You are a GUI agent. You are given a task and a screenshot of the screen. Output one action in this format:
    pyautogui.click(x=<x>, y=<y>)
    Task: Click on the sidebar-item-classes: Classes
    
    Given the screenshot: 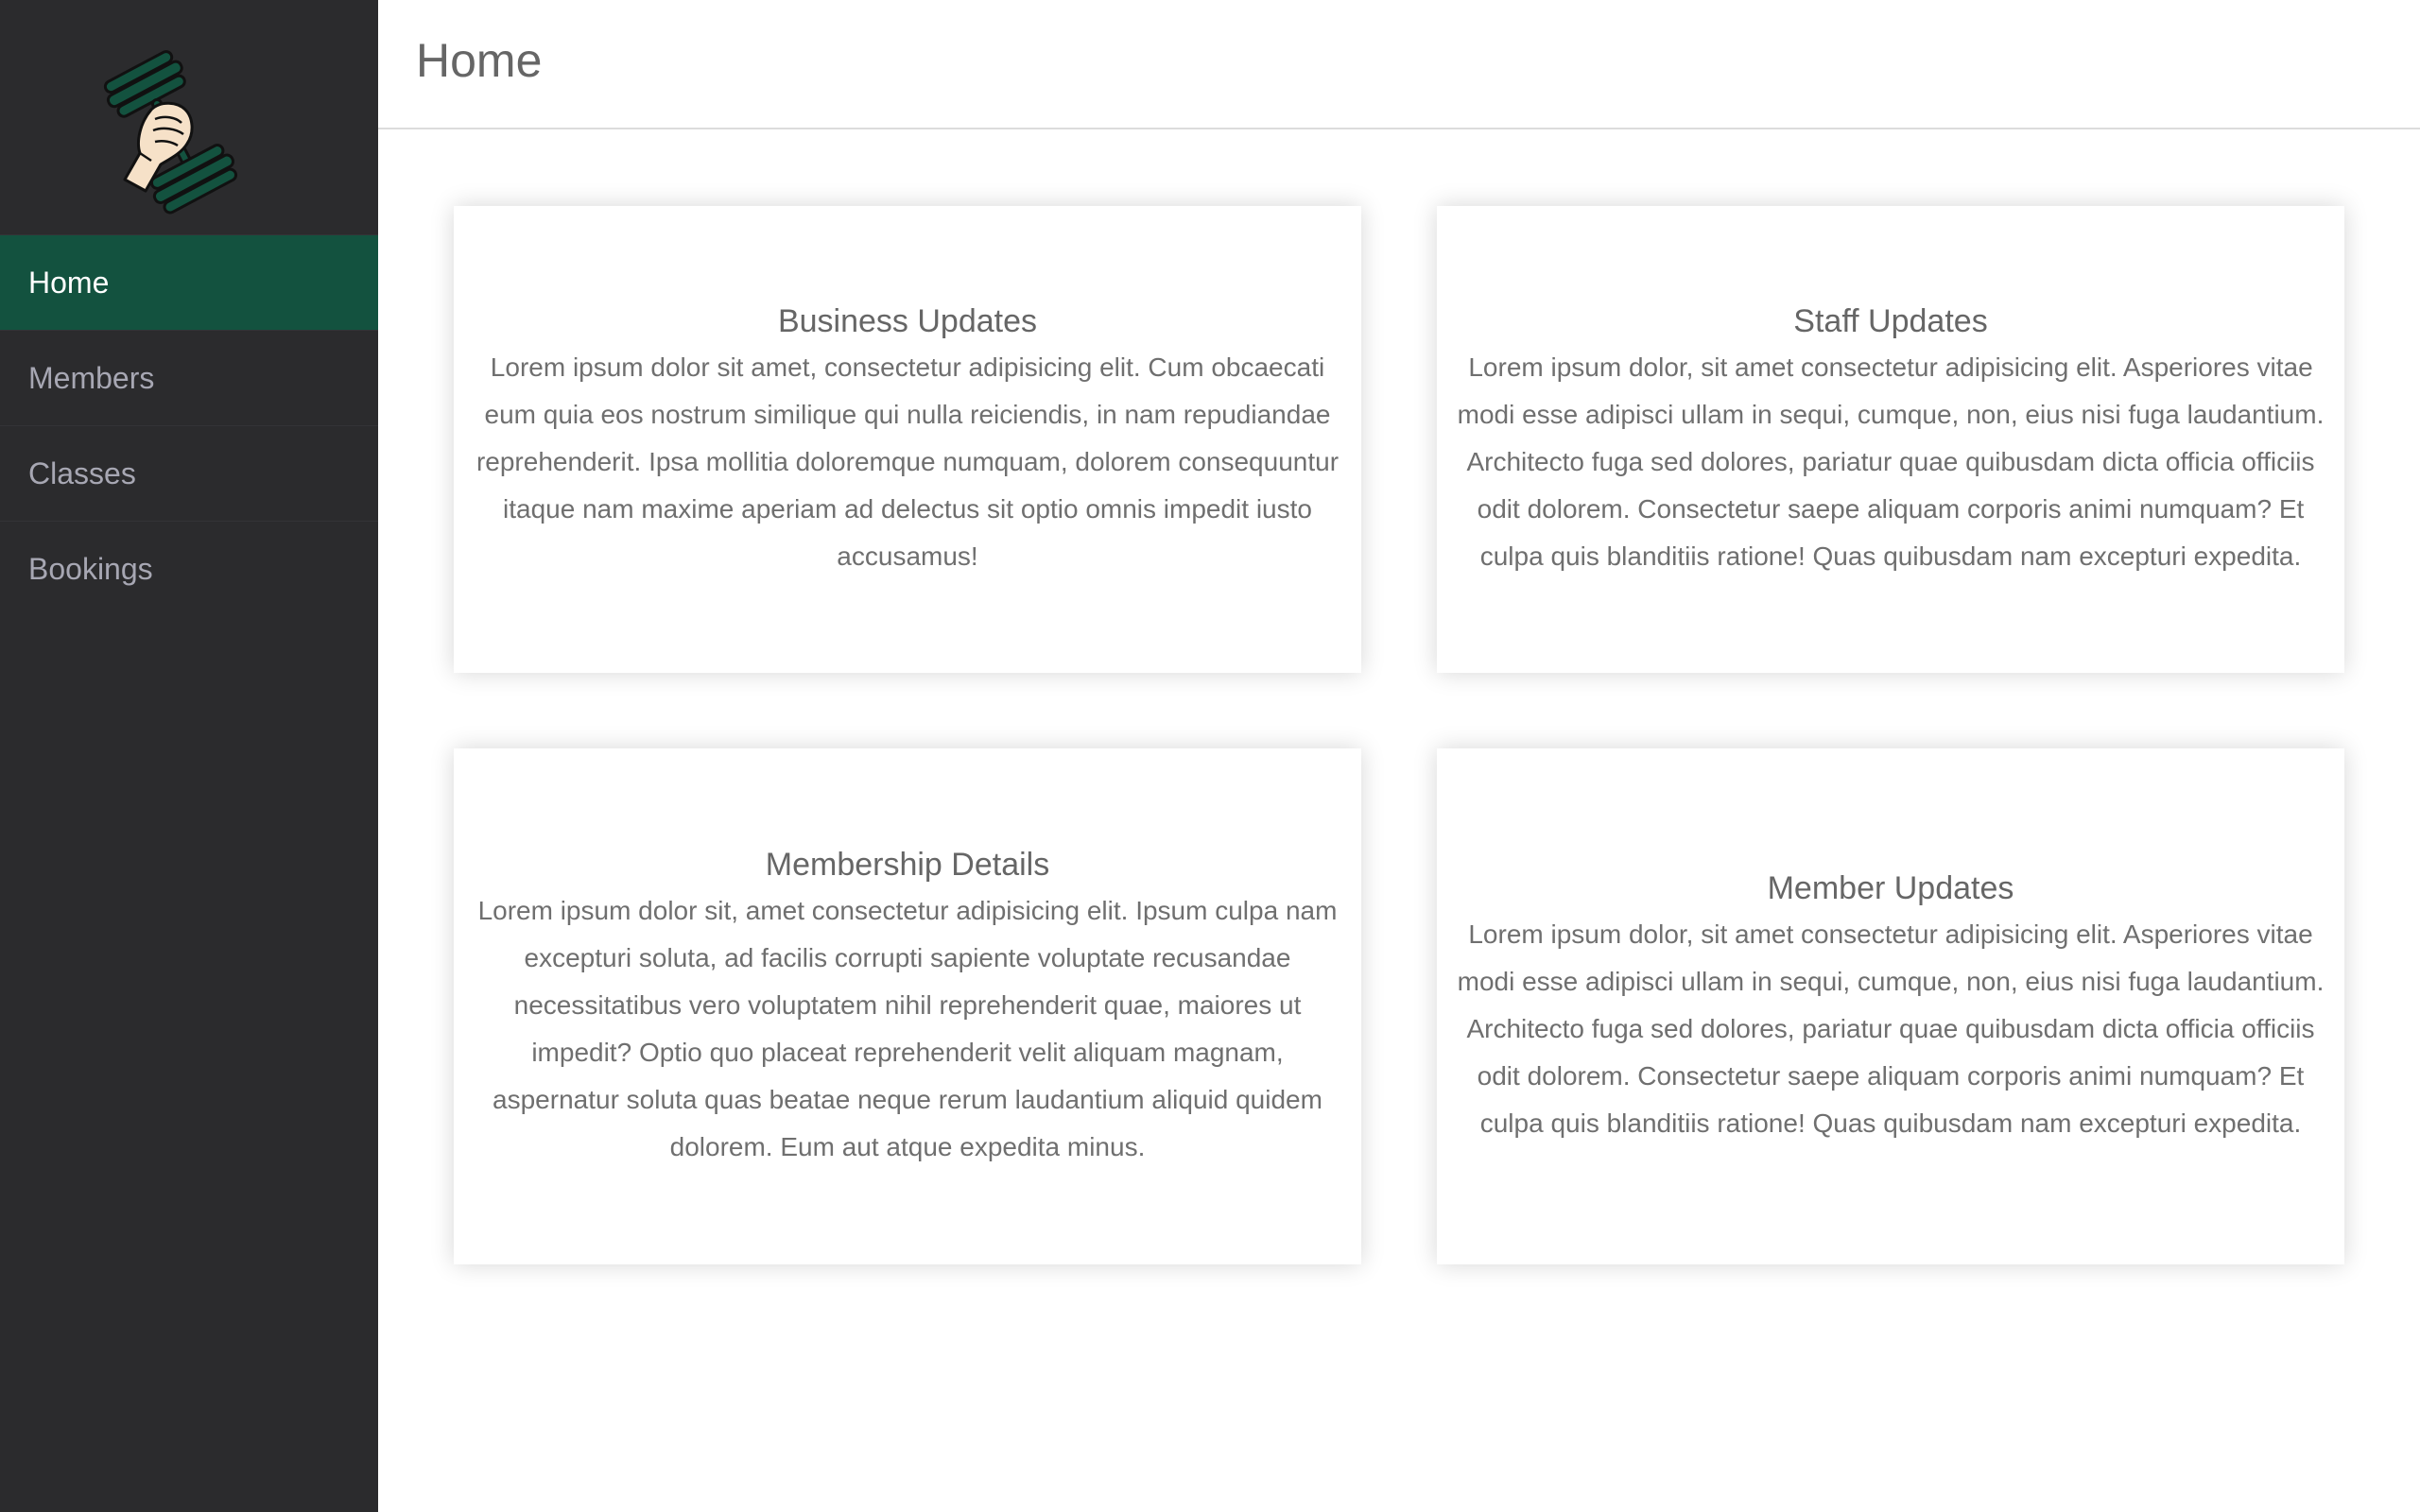 What is the action you would take?
    pyautogui.click(x=189, y=473)
    